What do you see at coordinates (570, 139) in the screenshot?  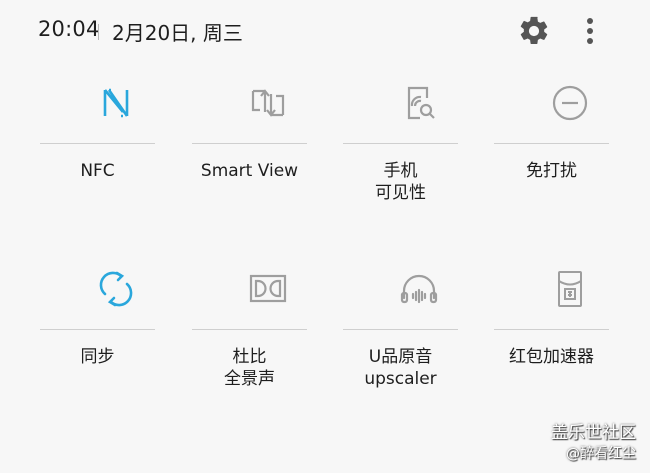 I see `tile-do-not-disturb: 免打扰` at bounding box center [570, 139].